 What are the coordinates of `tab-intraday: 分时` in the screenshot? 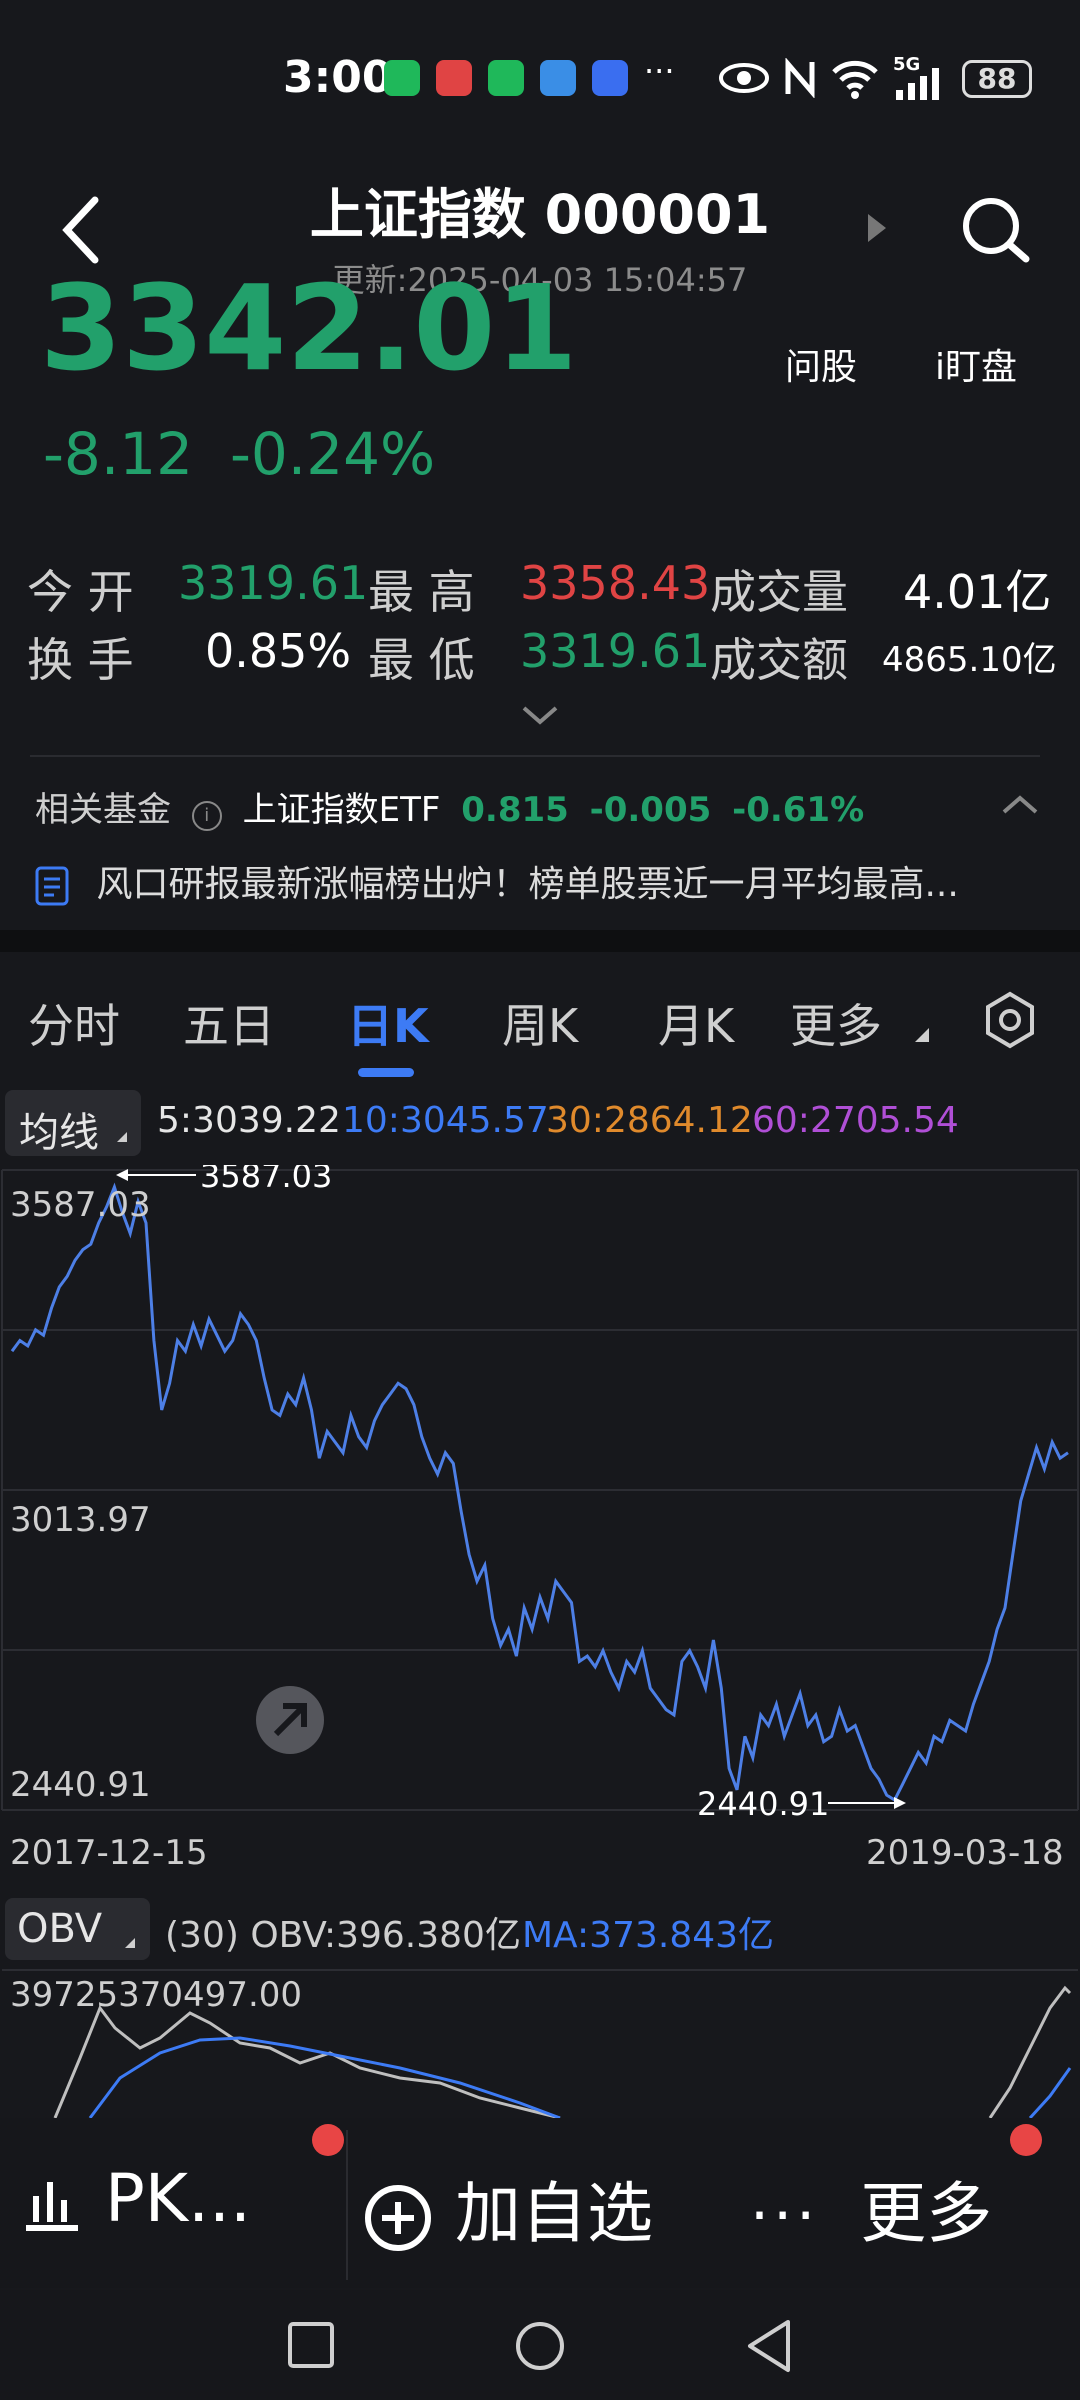 It's located at (74, 1023).